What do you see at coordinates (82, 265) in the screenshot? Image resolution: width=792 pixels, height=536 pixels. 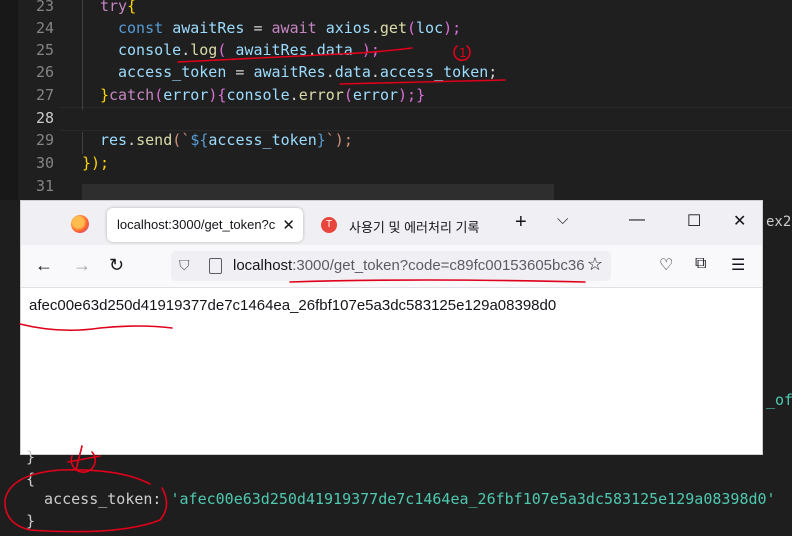 I see `forward-icon: →` at bounding box center [82, 265].